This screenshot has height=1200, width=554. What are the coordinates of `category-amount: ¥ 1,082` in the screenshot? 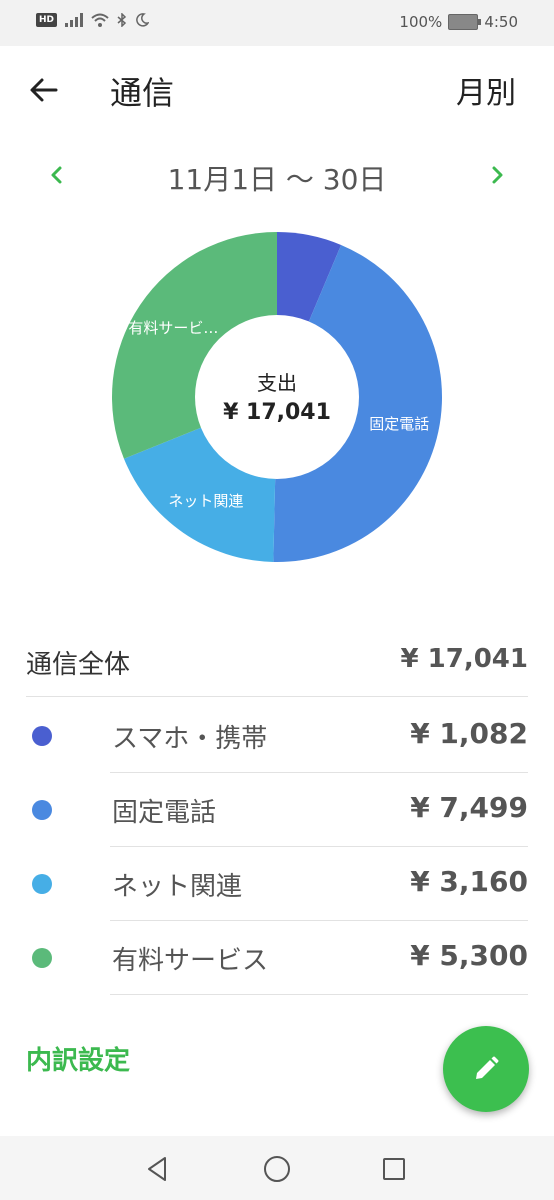 It's located at (469, 733).